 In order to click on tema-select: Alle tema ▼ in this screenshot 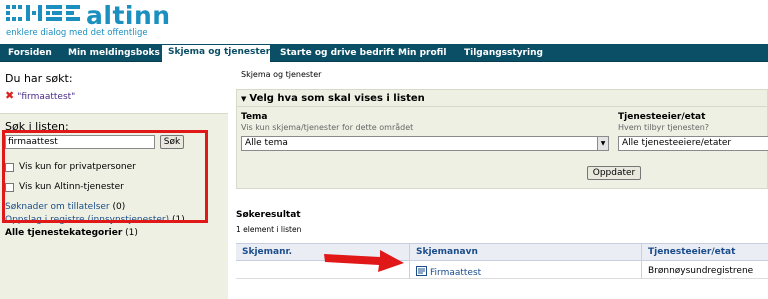, I will do `click(425, 143)`.